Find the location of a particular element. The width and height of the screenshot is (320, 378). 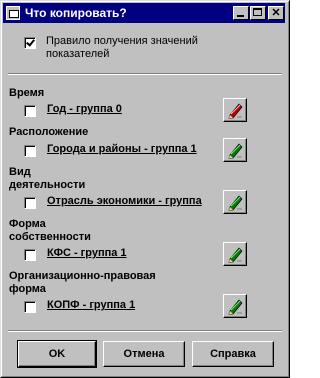

section-title-activity-1: Вид is located at coordinates (20, 172).